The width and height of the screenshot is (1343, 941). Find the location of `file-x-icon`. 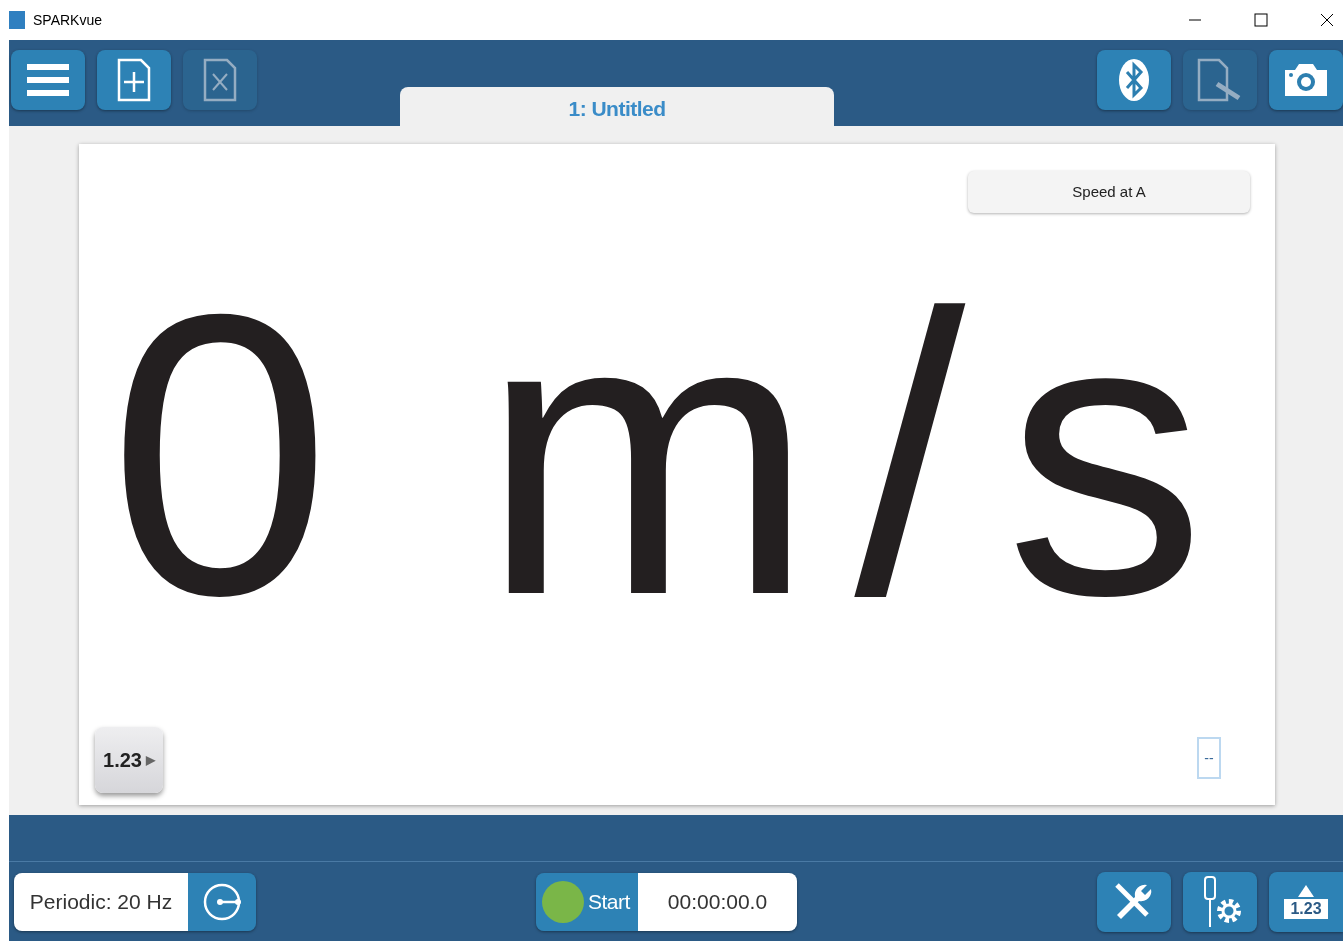

file-x-icon is located at coordinates (220, 80).